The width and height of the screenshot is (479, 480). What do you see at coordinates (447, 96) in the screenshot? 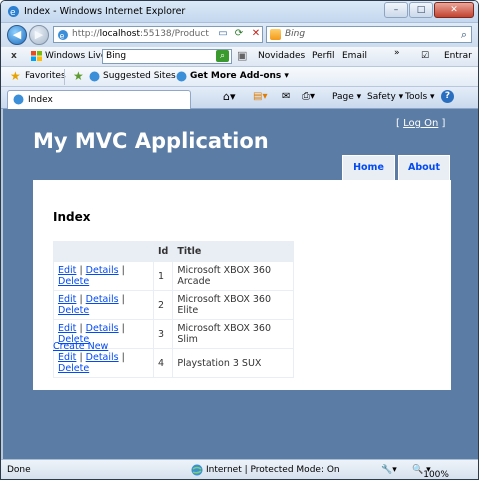
I see `help-icon: ?` at bounding box center [447, 96].